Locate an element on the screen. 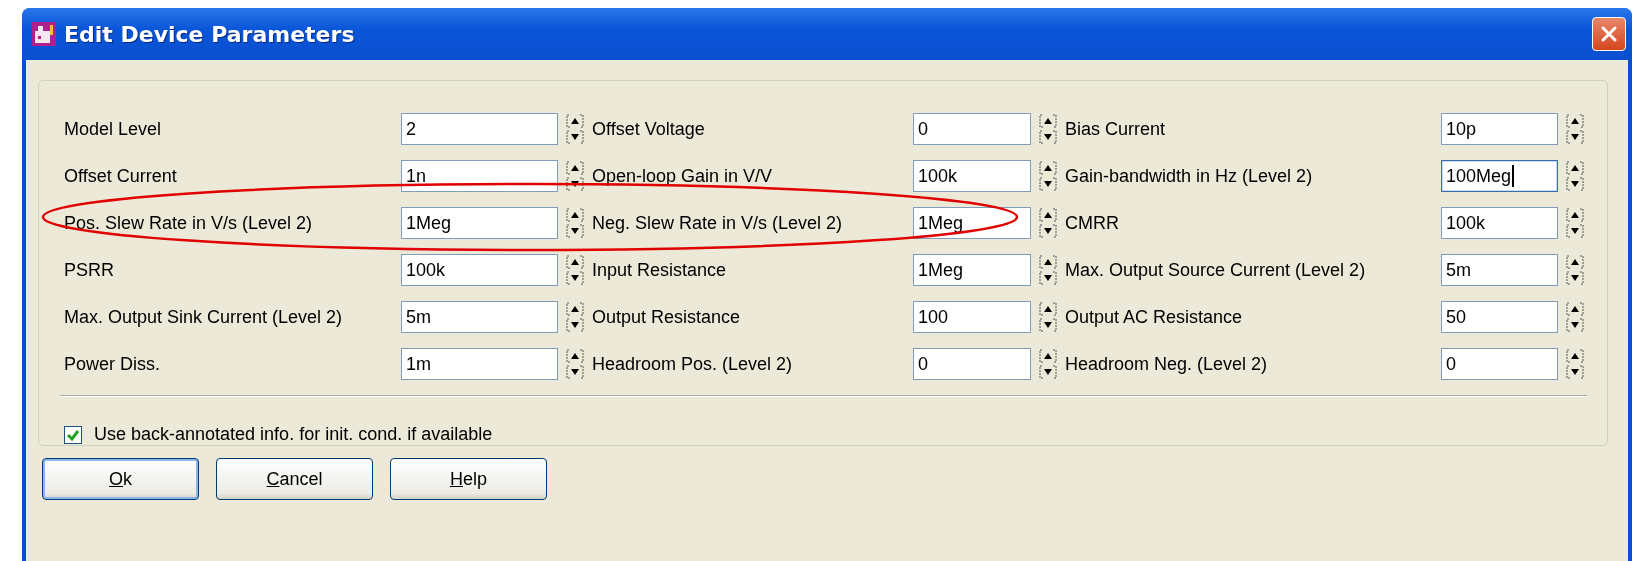  value-field: 100Meg is located at coordinates (1499, 176).